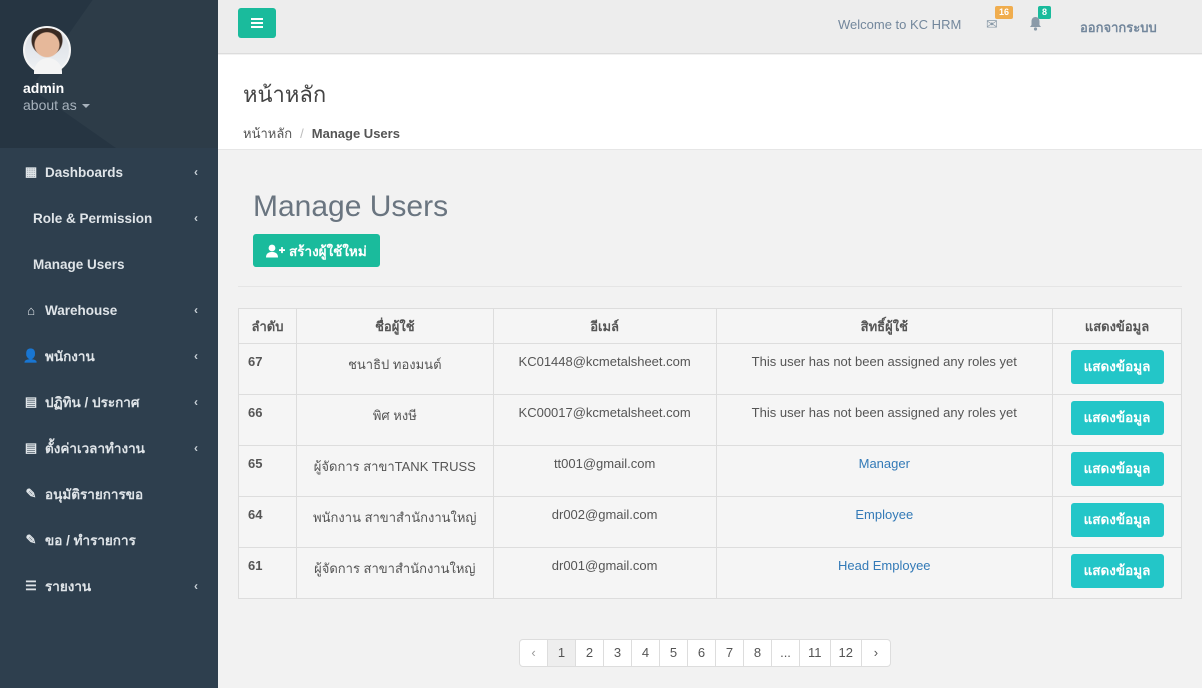 This screenshot has height=688, width=1202. I want to click on row-role-link: Head Employee, so click(884, 573).